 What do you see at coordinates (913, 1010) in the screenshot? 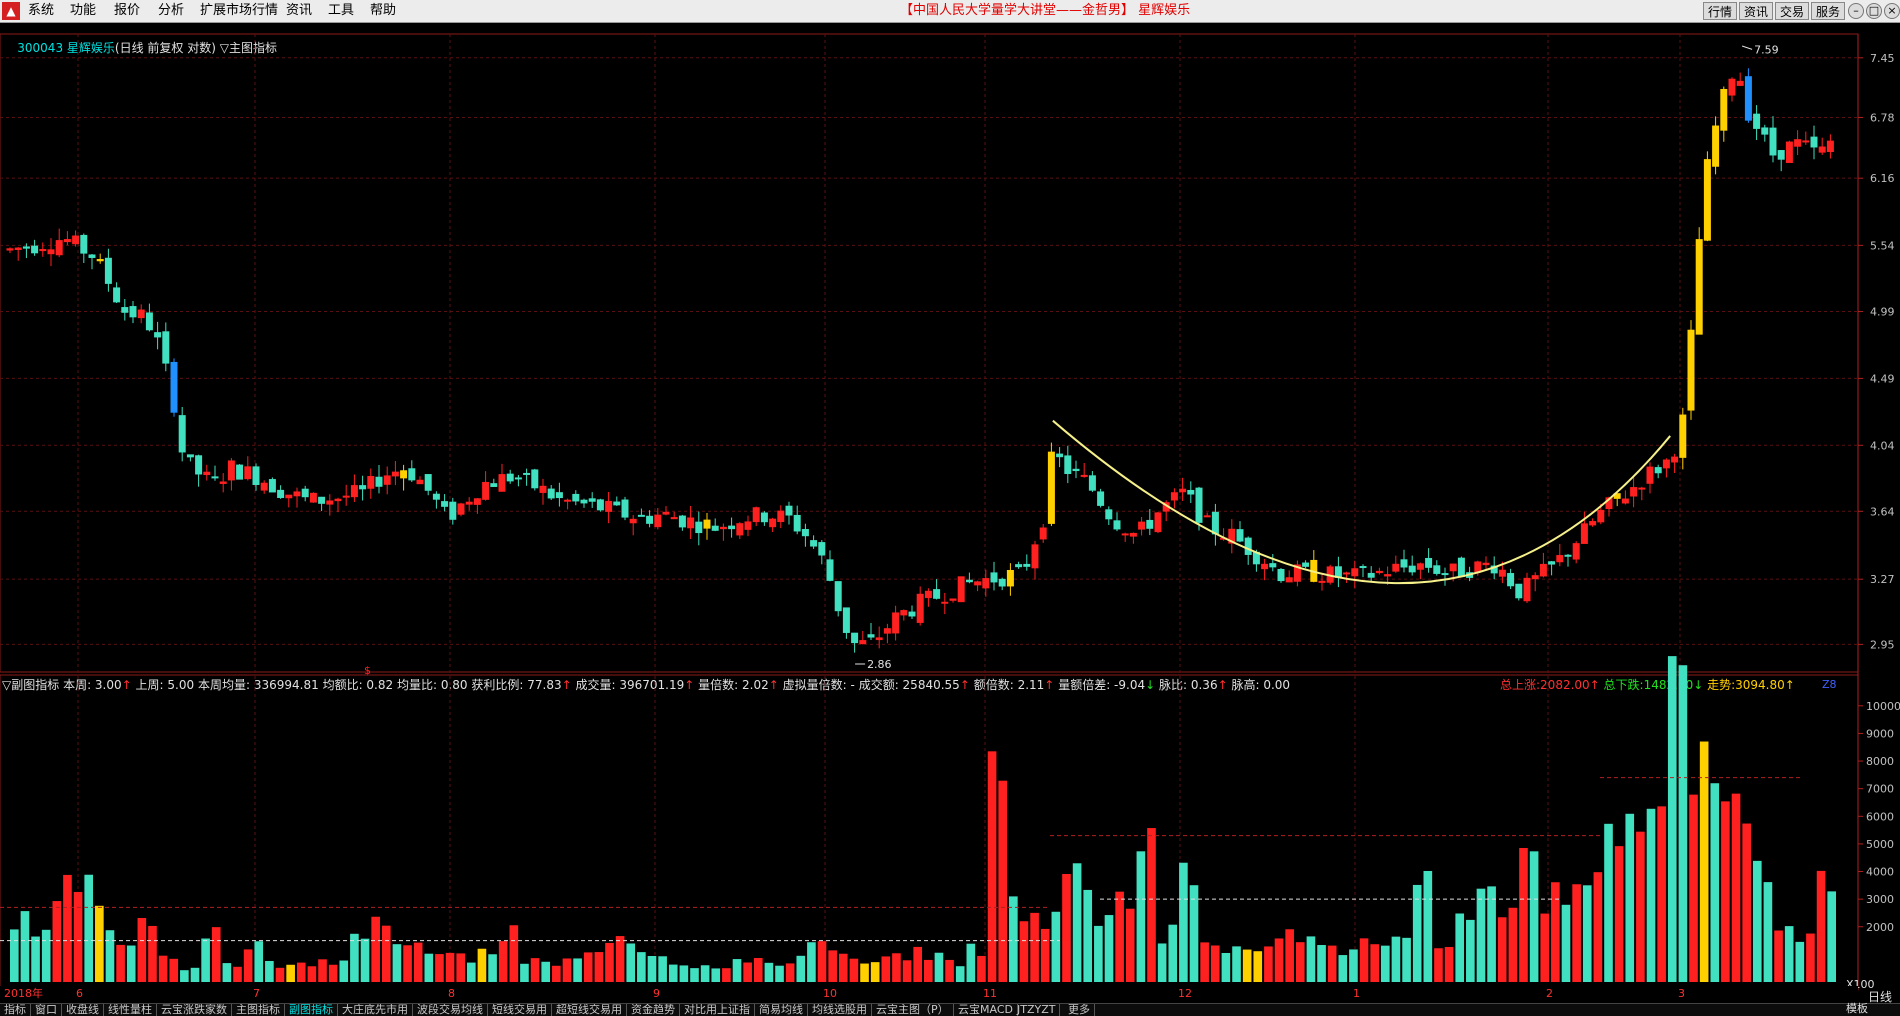
I see `tab-15: 云宝主图（P）` at bounding box center [913, 1010].